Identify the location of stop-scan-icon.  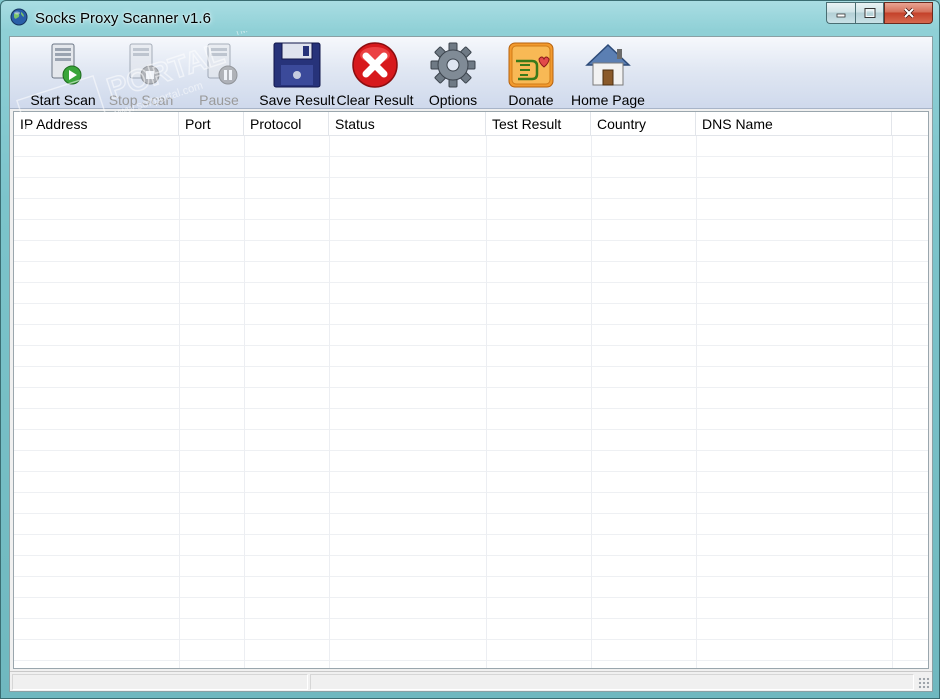
(144, 64).